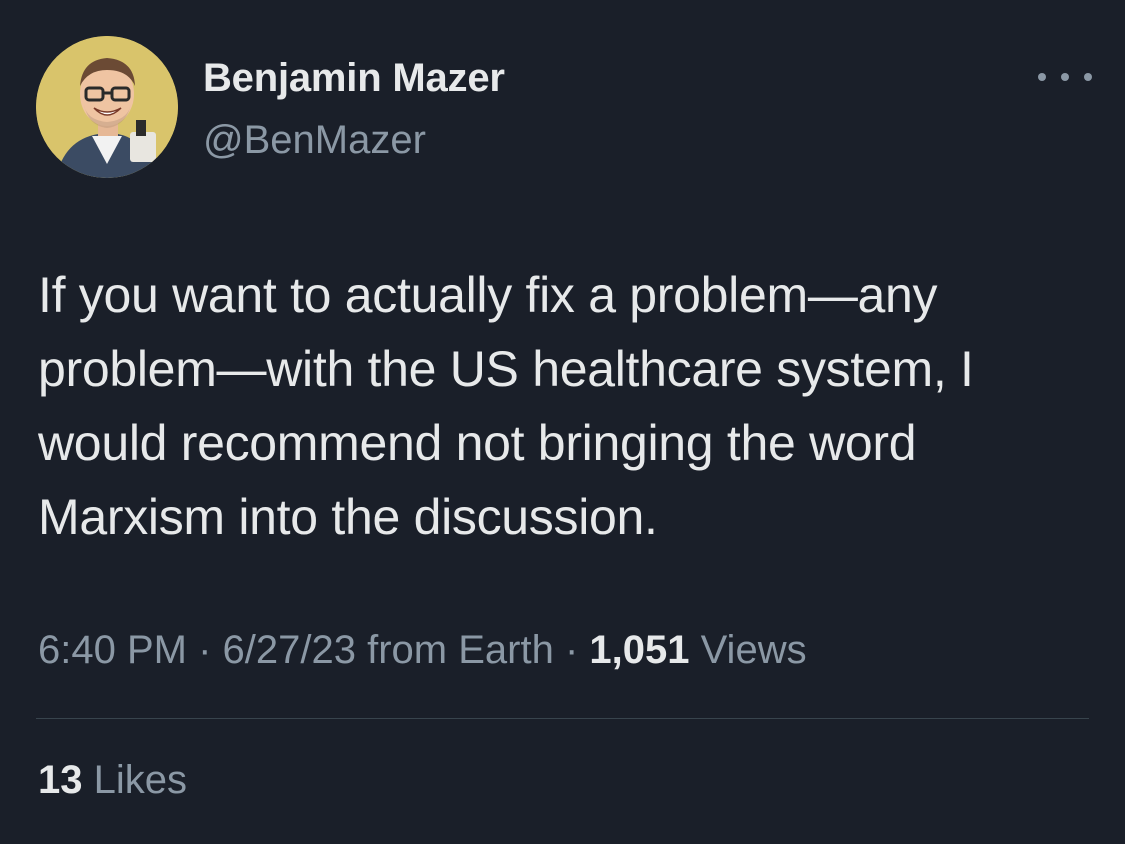 This screenshot has width=1125, height=844. I want to click on views-count: 1,051, so click(639, 650).